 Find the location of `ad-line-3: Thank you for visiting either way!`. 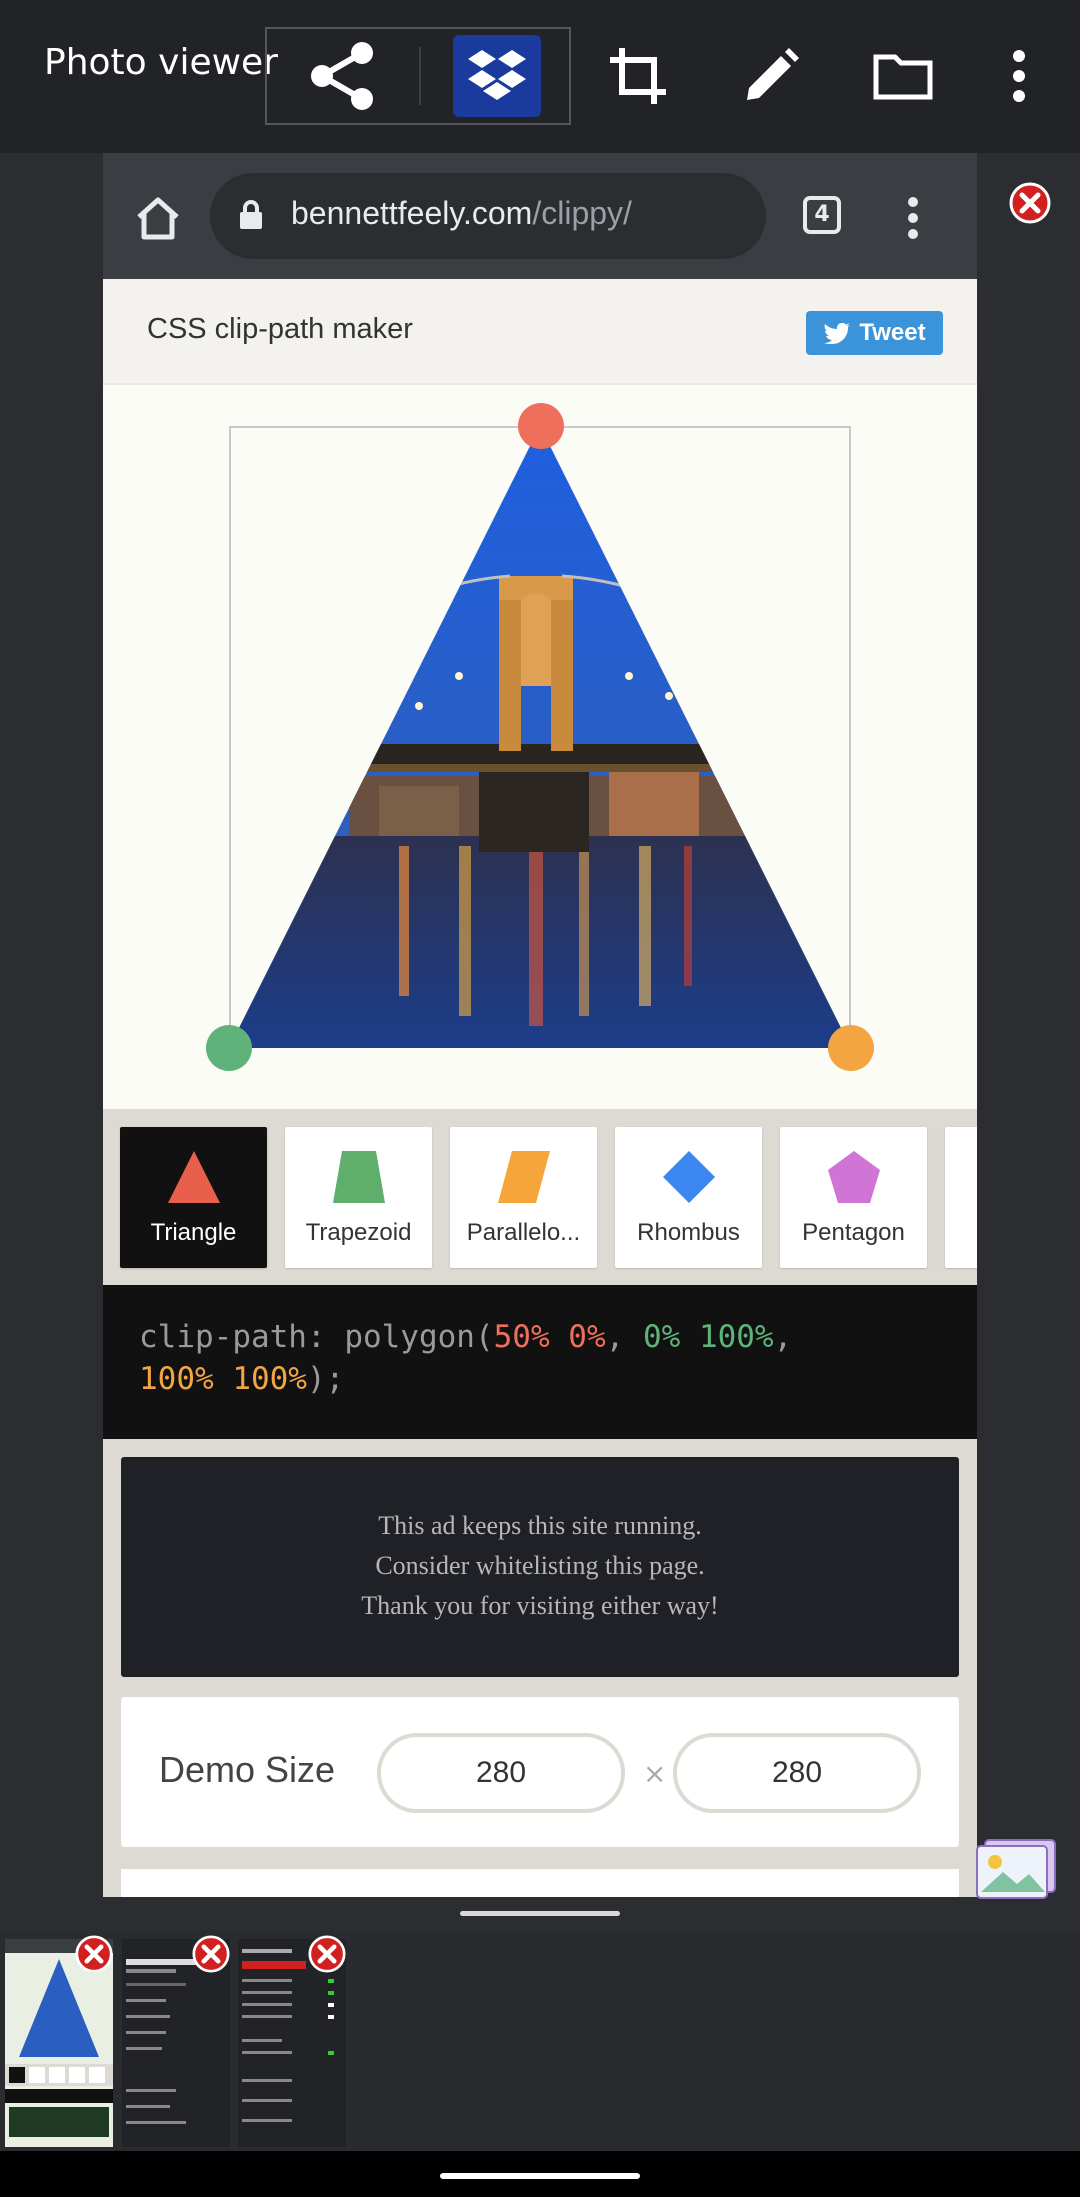

ad-line-3: Thank you for visiting either way! is located at coordinates (540, 1605).